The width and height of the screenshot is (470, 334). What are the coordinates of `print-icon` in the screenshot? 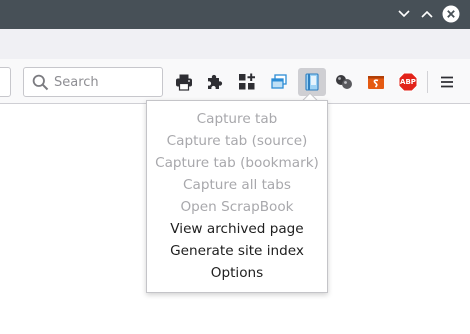 It's located at (184, 82).